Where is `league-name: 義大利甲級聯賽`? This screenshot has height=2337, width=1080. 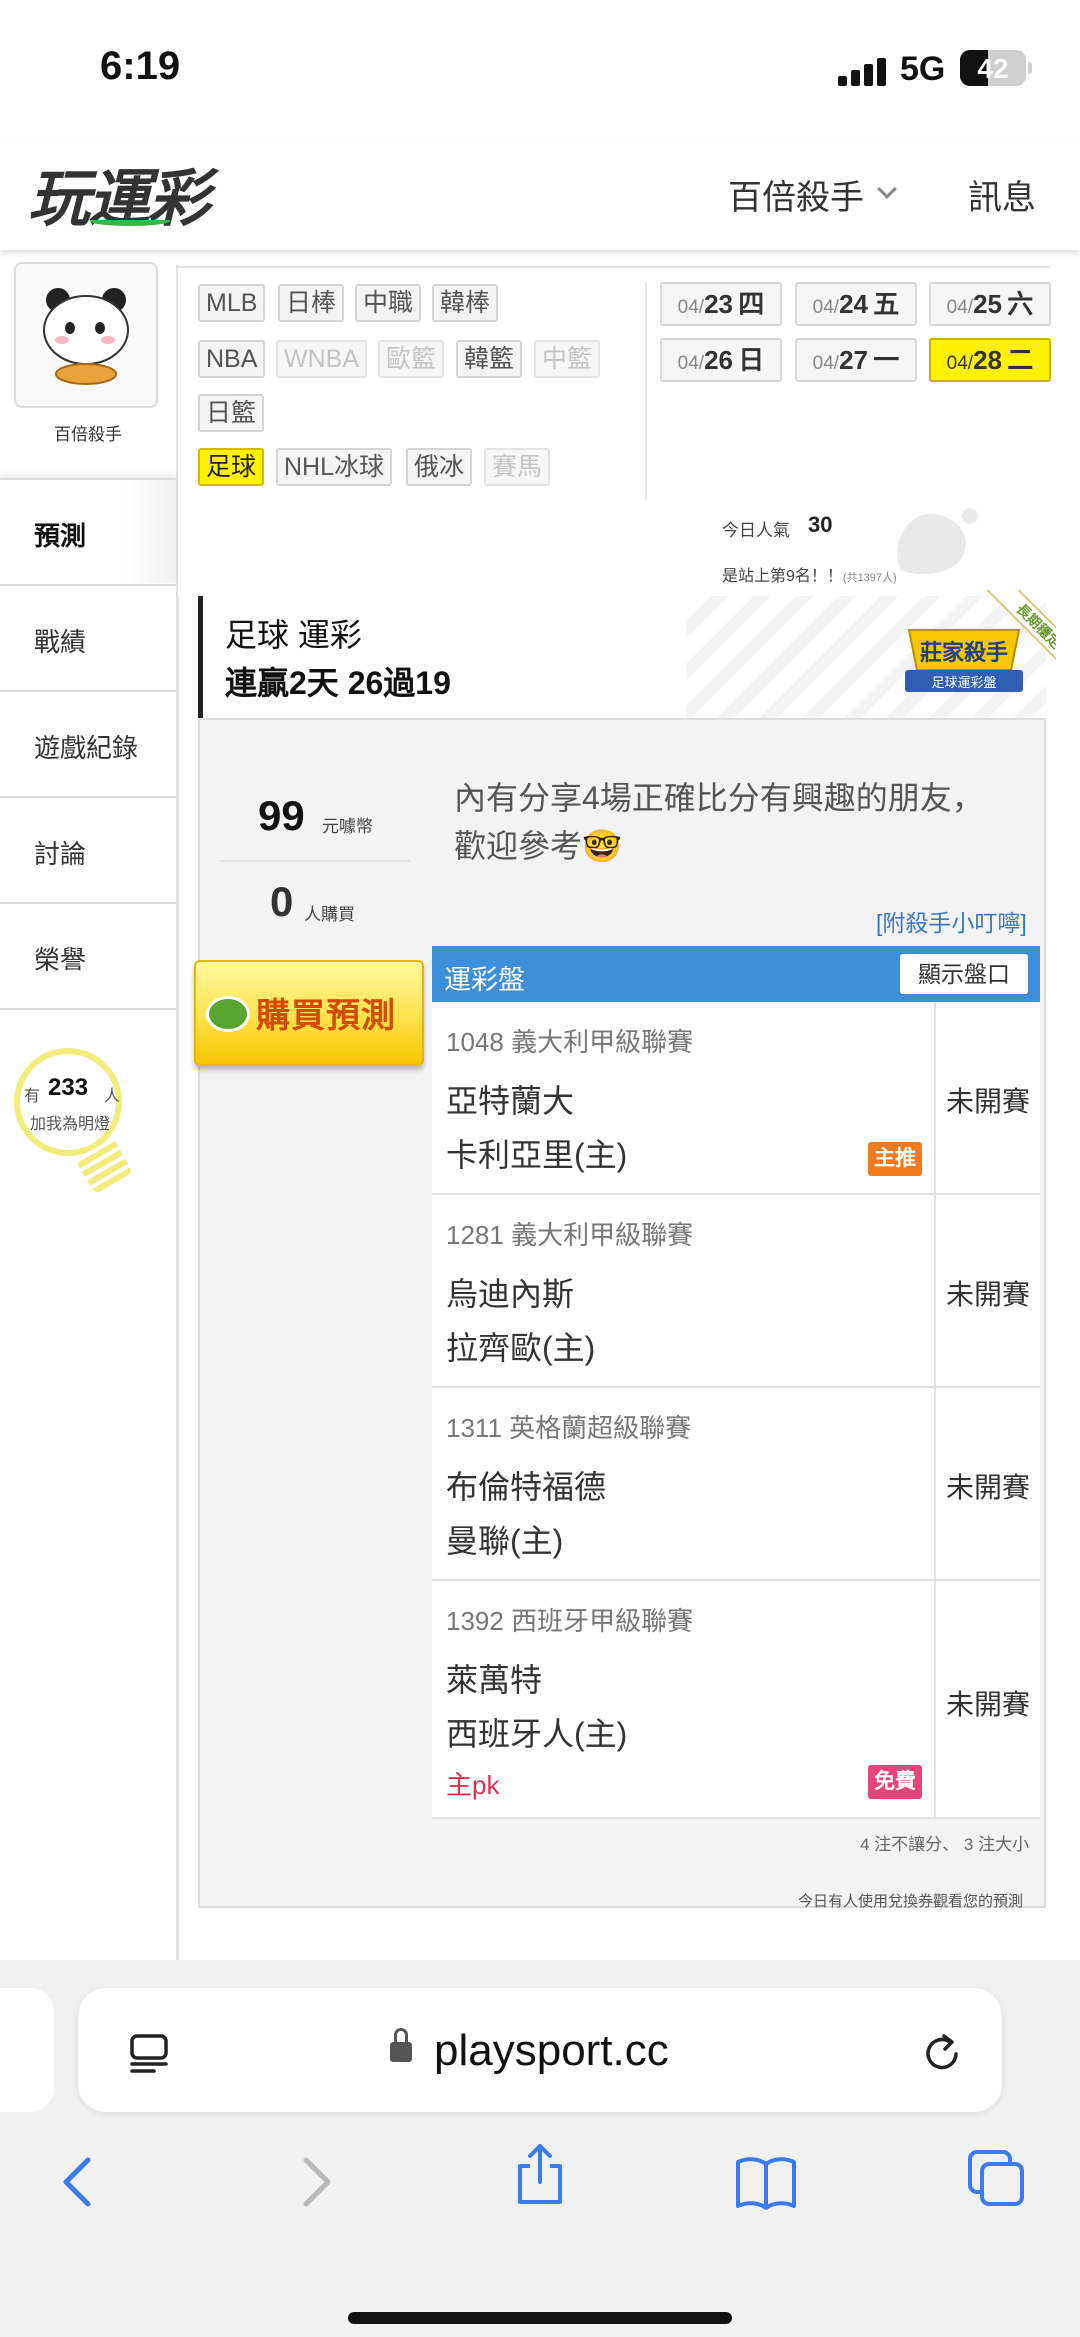
league-name: 義大利甲級聯賽 is located at coordinates (602, 1235).